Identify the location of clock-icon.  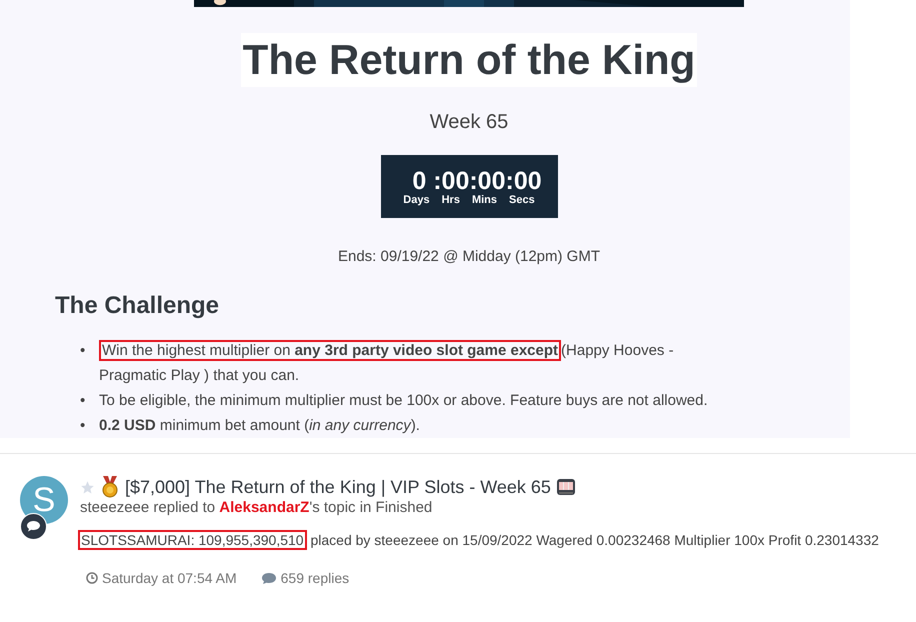
(92, 578).